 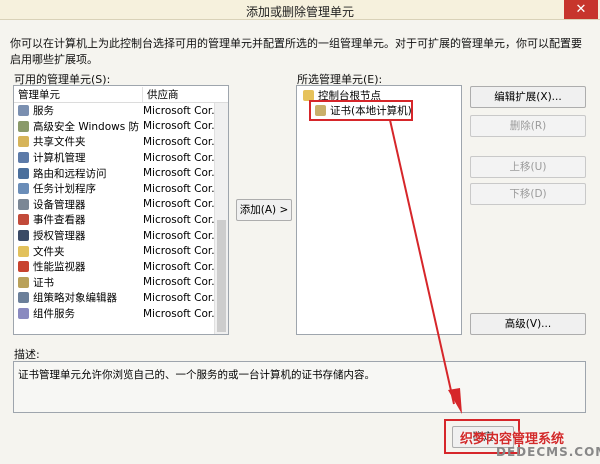 I want to click on description-label: 描述:, so click(x=27, y=354).